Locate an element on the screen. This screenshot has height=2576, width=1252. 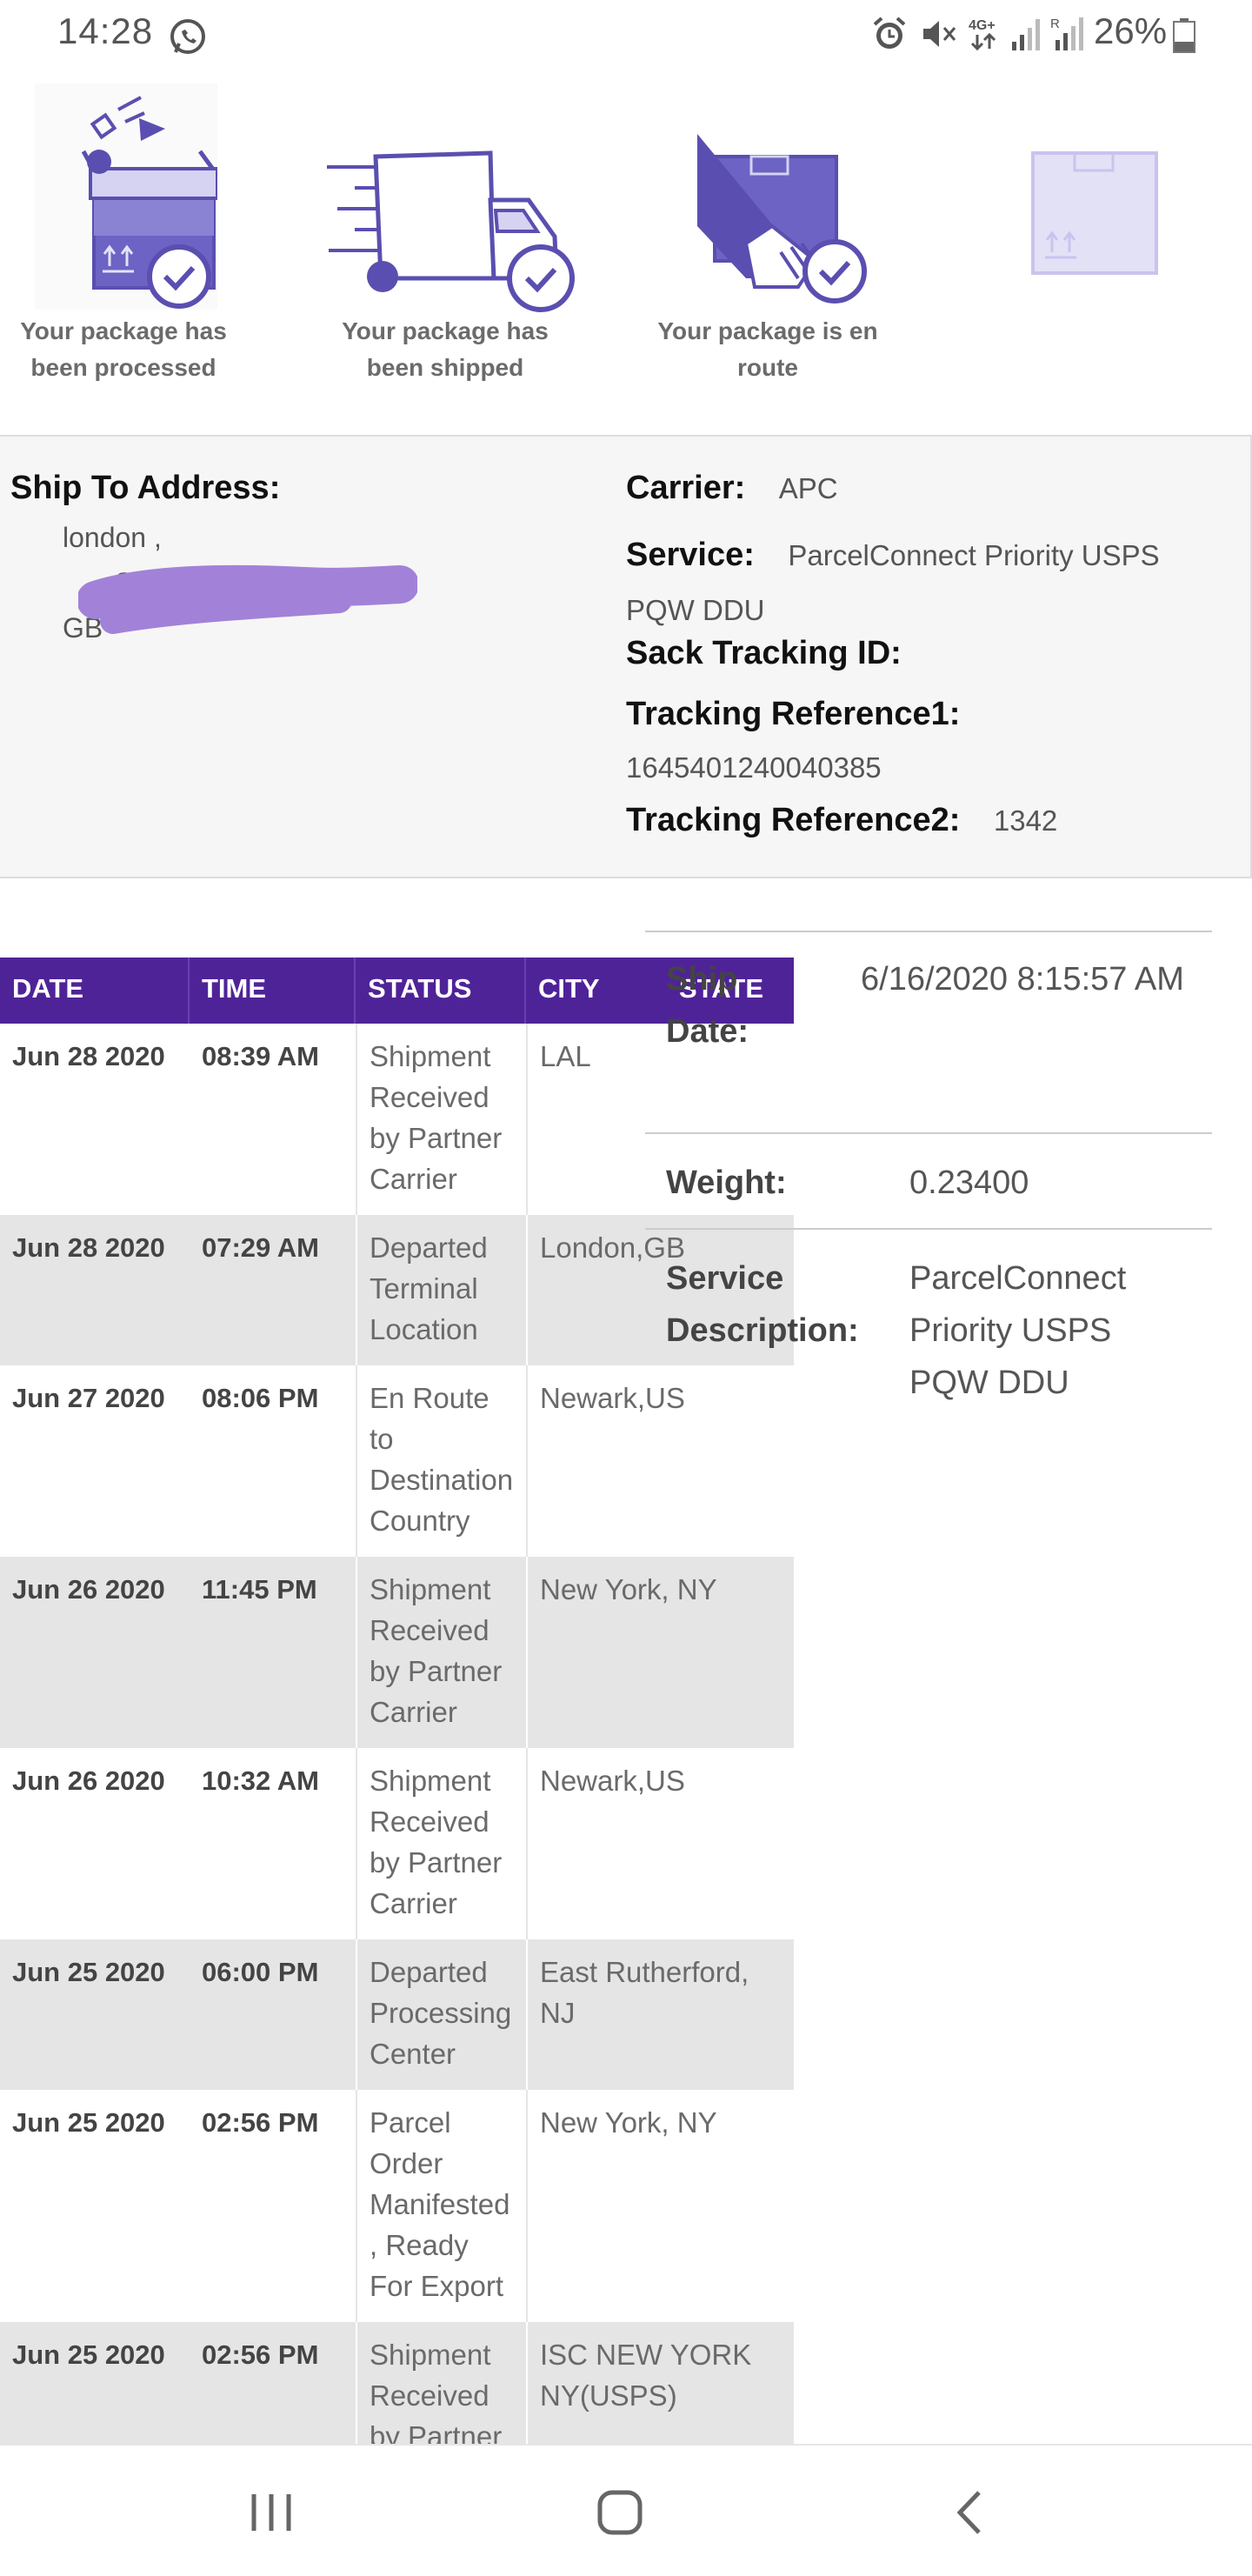
signal-r-icon: R is located at coordinates (1066, 33).